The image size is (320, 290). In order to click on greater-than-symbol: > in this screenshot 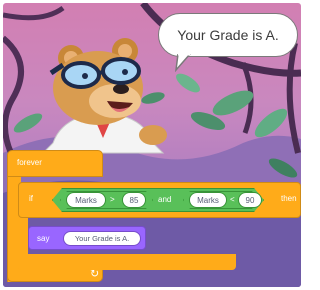, I will do `click(112, 199)`.